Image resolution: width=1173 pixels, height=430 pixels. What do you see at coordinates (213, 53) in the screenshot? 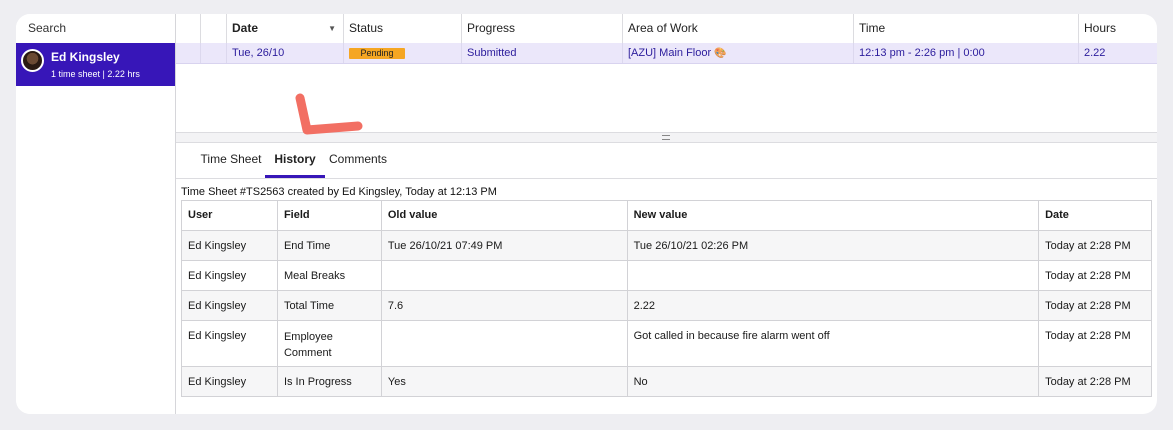
I see `row-selector` at bounding box center [213, 53].